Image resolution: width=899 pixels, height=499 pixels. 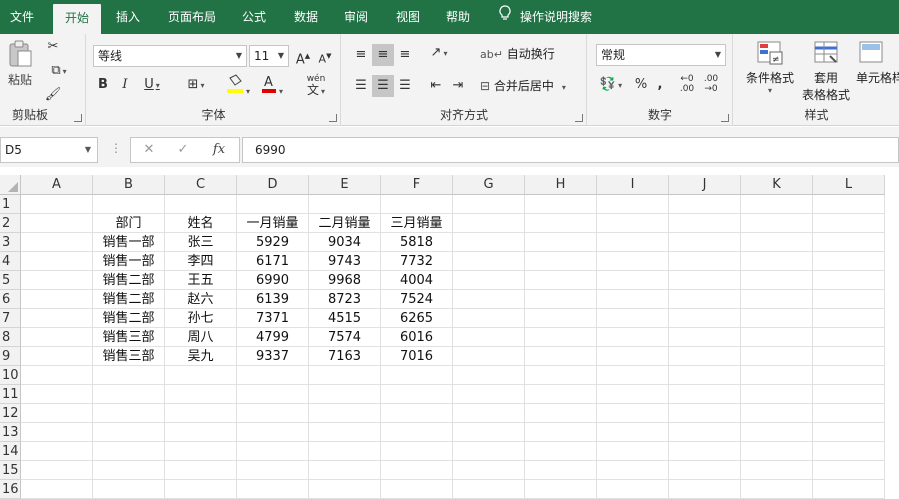 What do you see at coordinates (849, 470) in the screenshot?
I see `cell-l15` at bounding box center [849, 470].